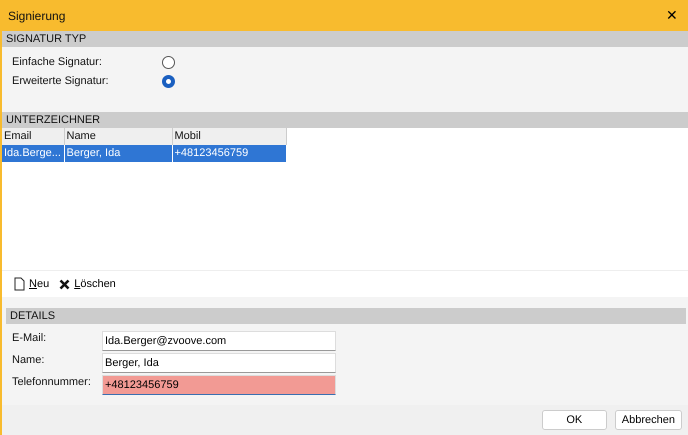 The height and width of the screenshot is (435, 688). Describe the element at coordinates (57, 62) in the screenshot. I see `radio-label: Einfache Signatur:` at that location.